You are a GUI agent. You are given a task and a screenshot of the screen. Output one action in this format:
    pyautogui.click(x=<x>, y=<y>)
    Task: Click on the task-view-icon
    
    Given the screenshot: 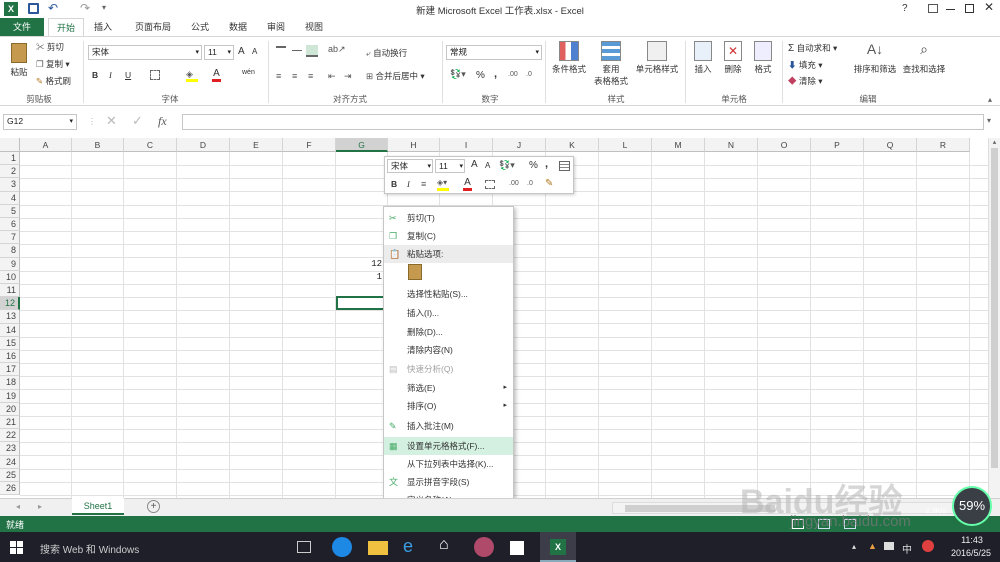 What is the action you would take?
    pyautogui.click(x=304, y=547)
    